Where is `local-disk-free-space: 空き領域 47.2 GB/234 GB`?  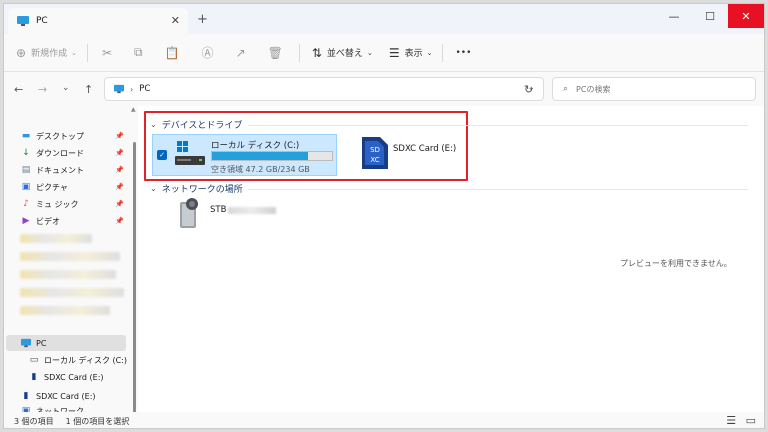
local-disk-free-space: 空き領域 47.2 GB/234 GB is located at coordinates (260, 169).